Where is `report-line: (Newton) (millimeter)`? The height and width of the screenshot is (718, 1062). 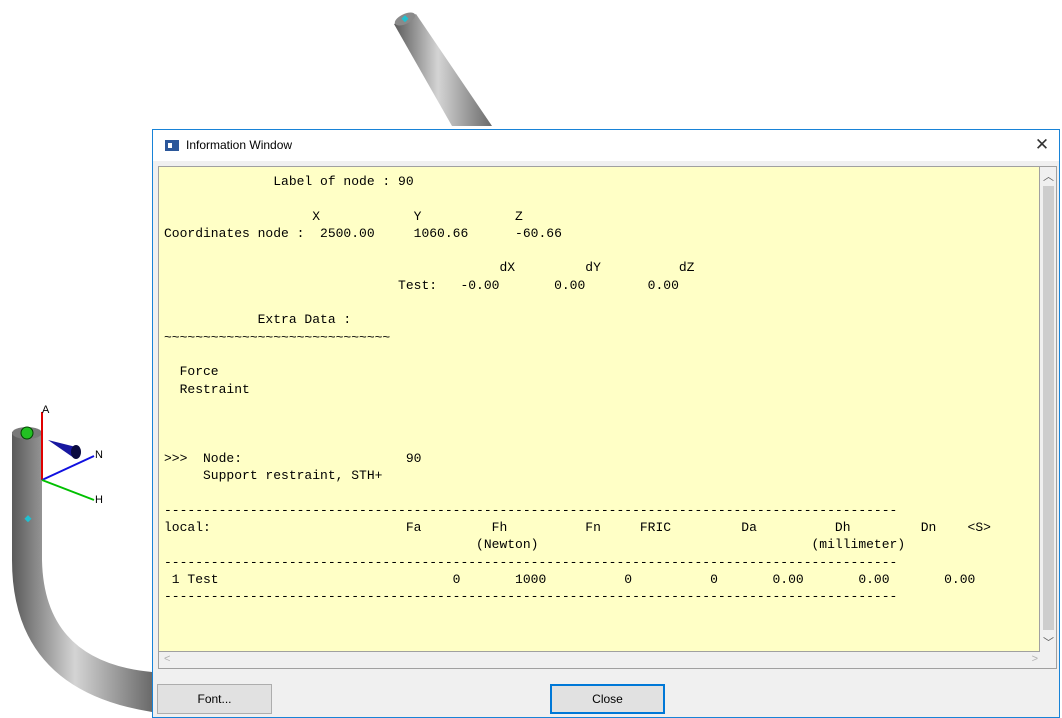
report-line: (Newton) (millimeter) is located at coordinates (691, 545).